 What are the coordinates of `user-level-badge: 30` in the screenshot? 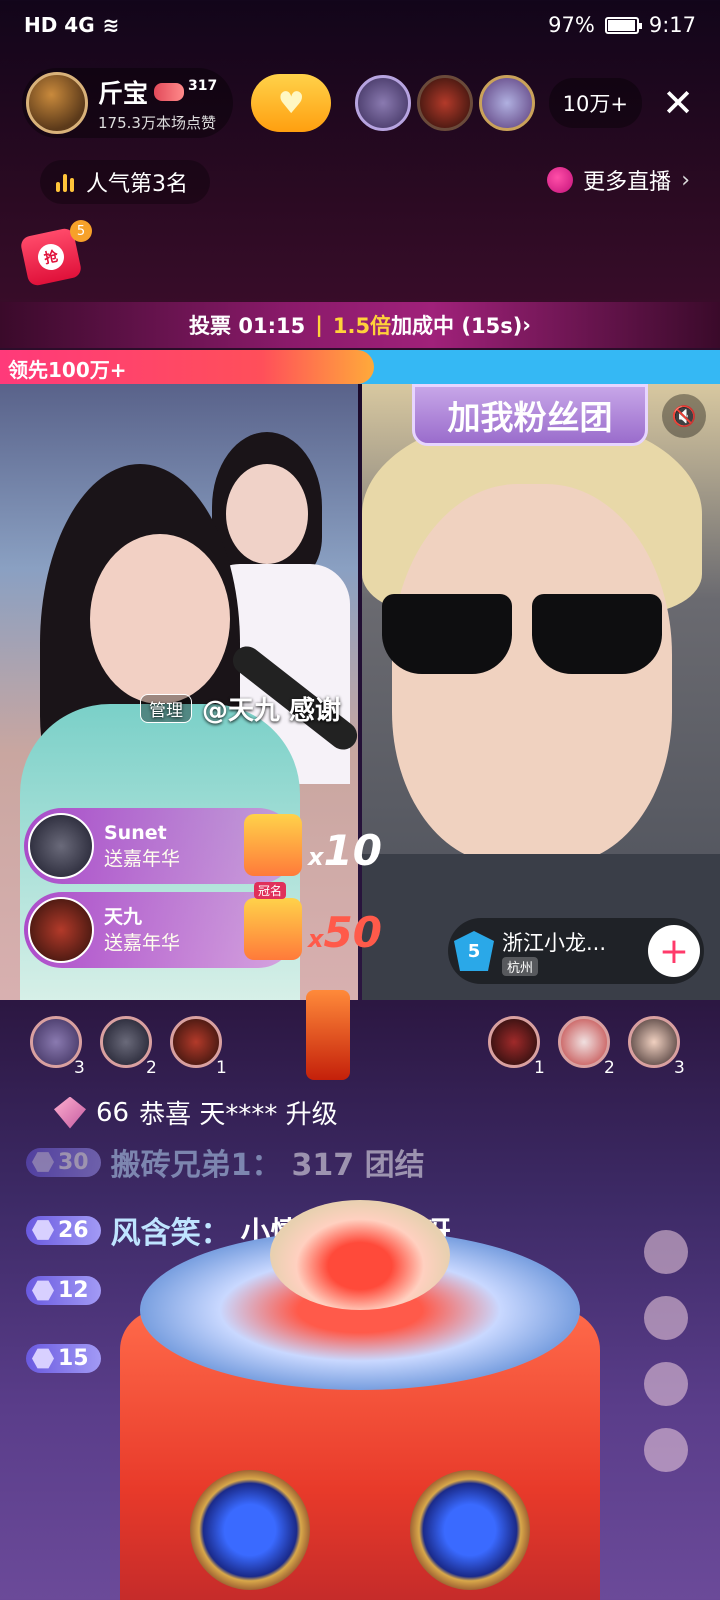 It's located at (63, 1162).